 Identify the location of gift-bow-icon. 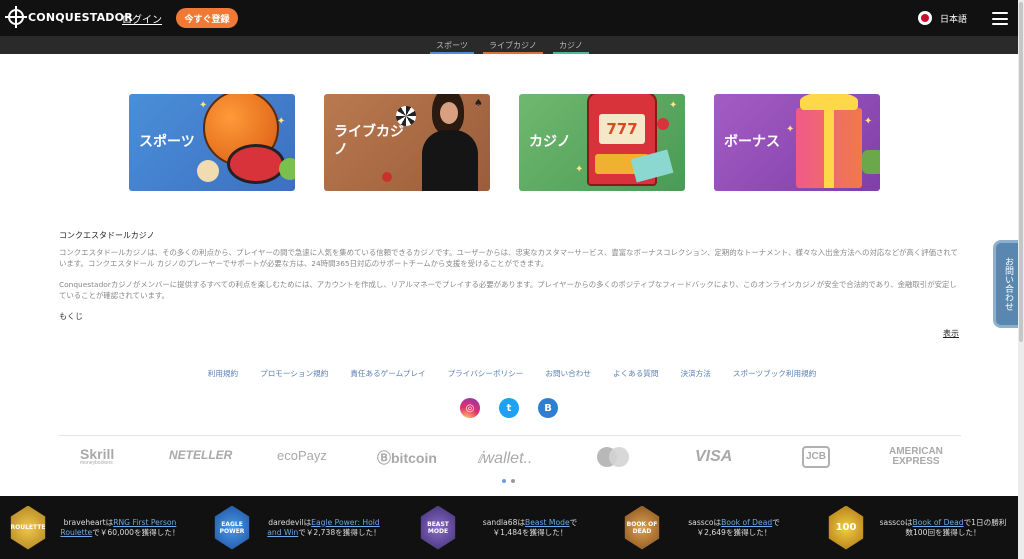
(829, 102).